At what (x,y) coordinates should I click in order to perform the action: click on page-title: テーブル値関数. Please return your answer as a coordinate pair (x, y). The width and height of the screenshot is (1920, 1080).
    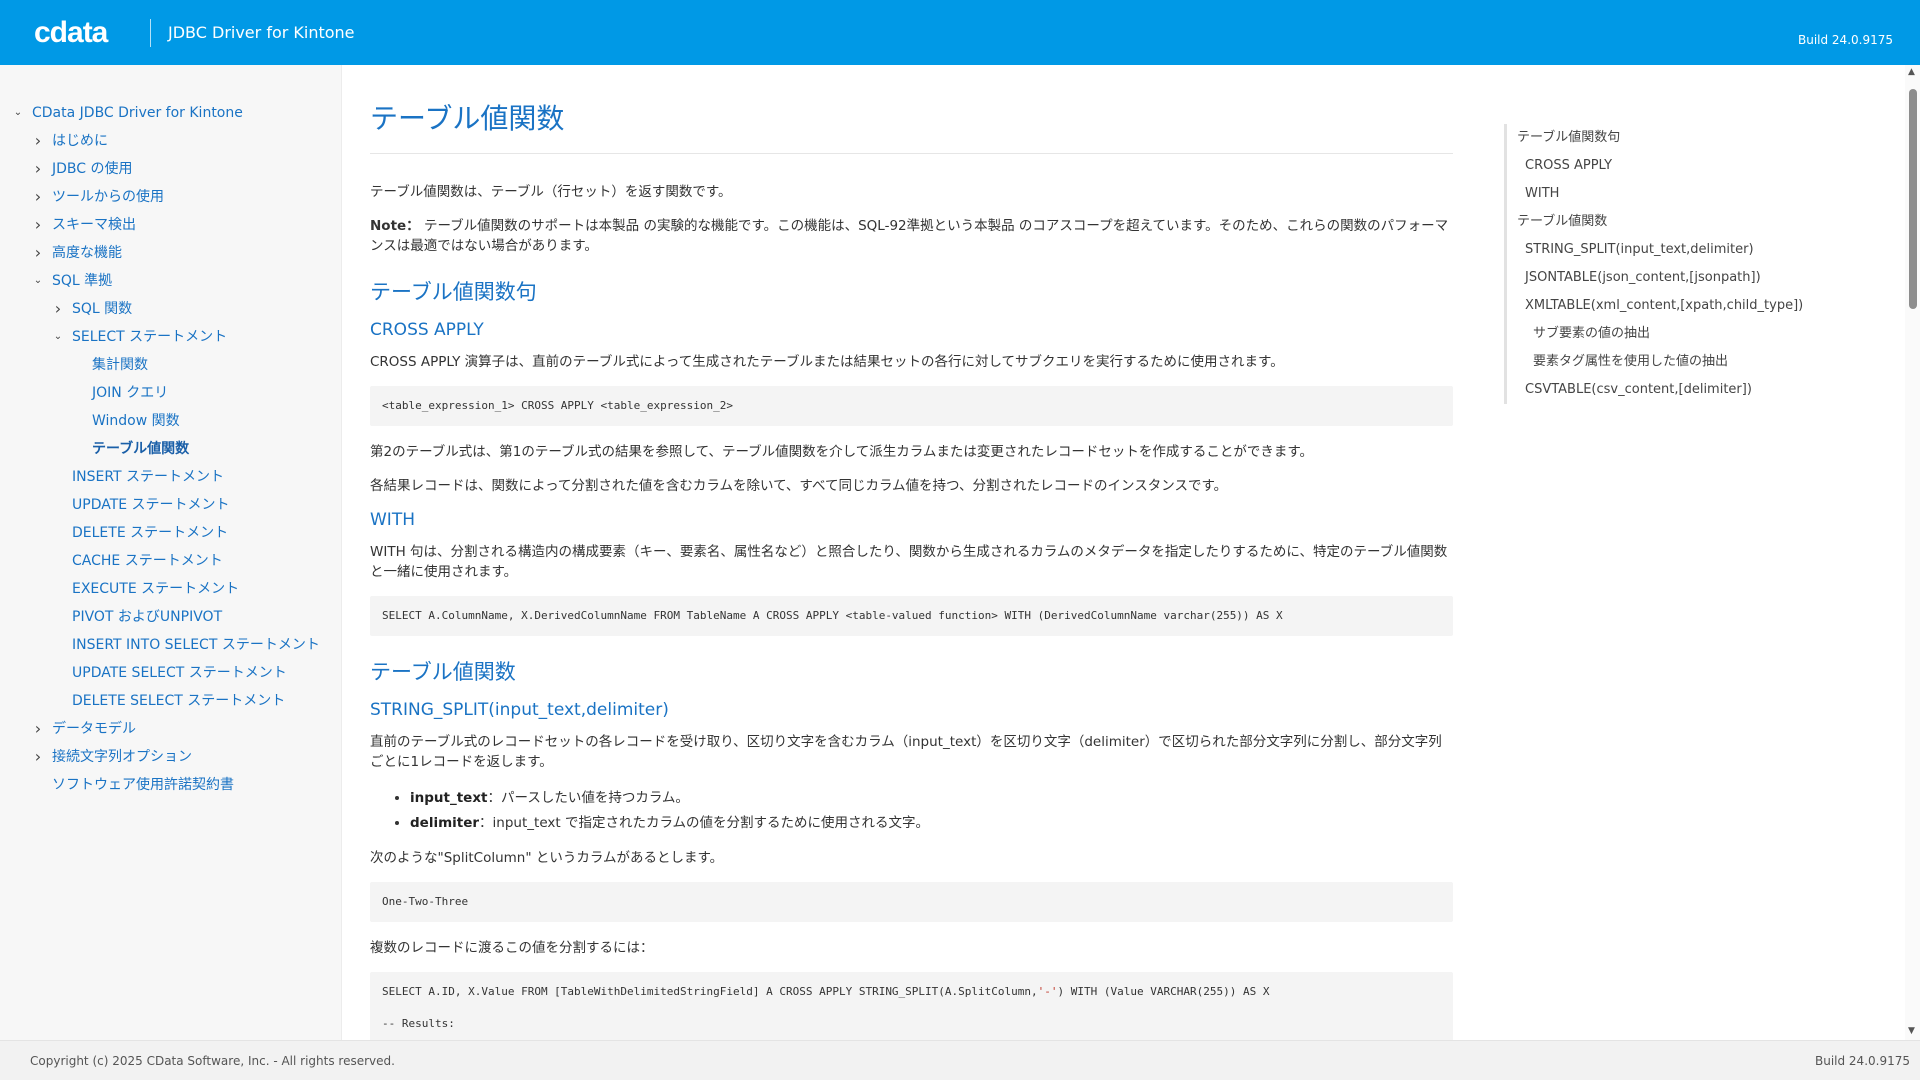
    Looking at the image, I should click on (911, 125).